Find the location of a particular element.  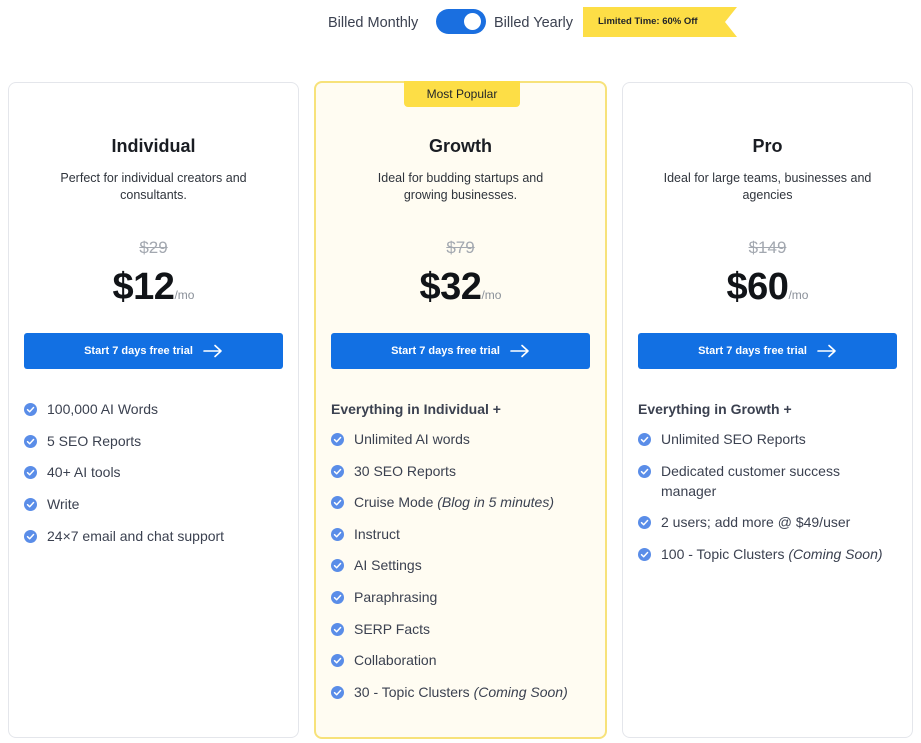

price-row: $12/mo is located at coordinates (153, 287).